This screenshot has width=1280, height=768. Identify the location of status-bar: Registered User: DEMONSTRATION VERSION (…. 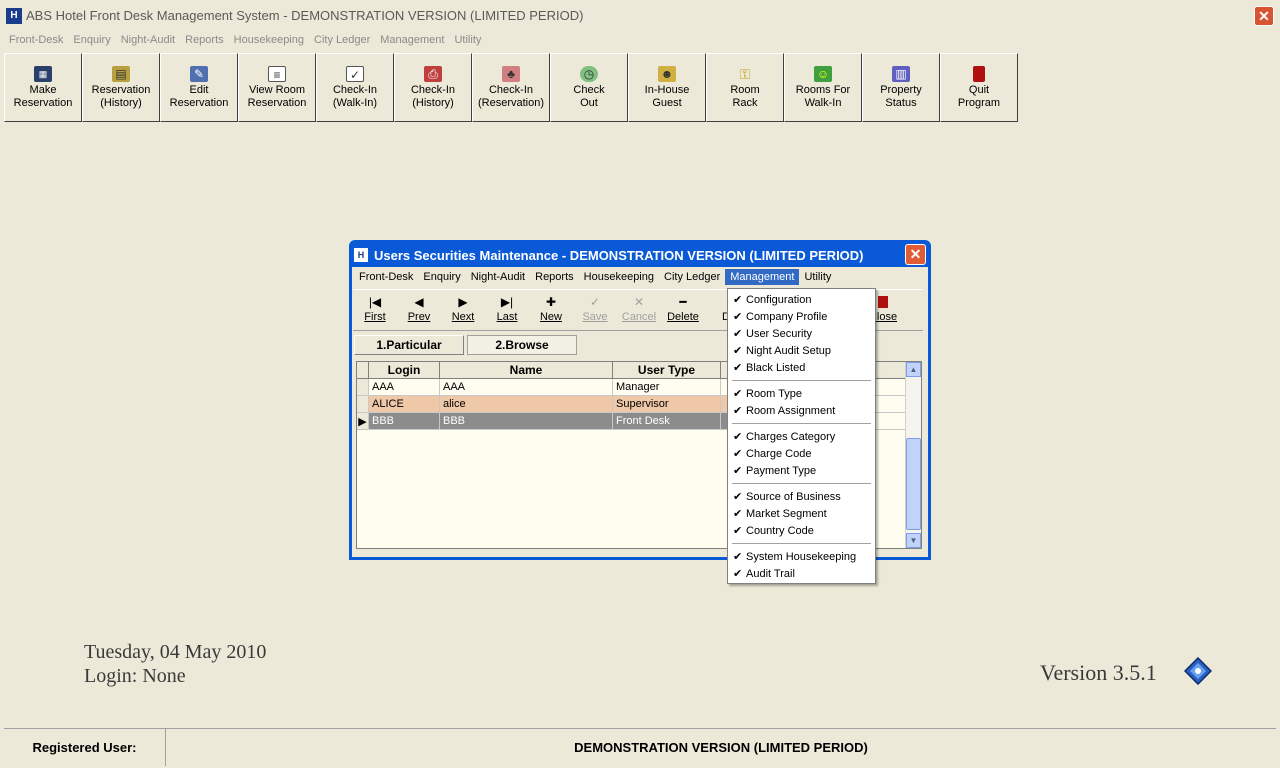
(640, 747).